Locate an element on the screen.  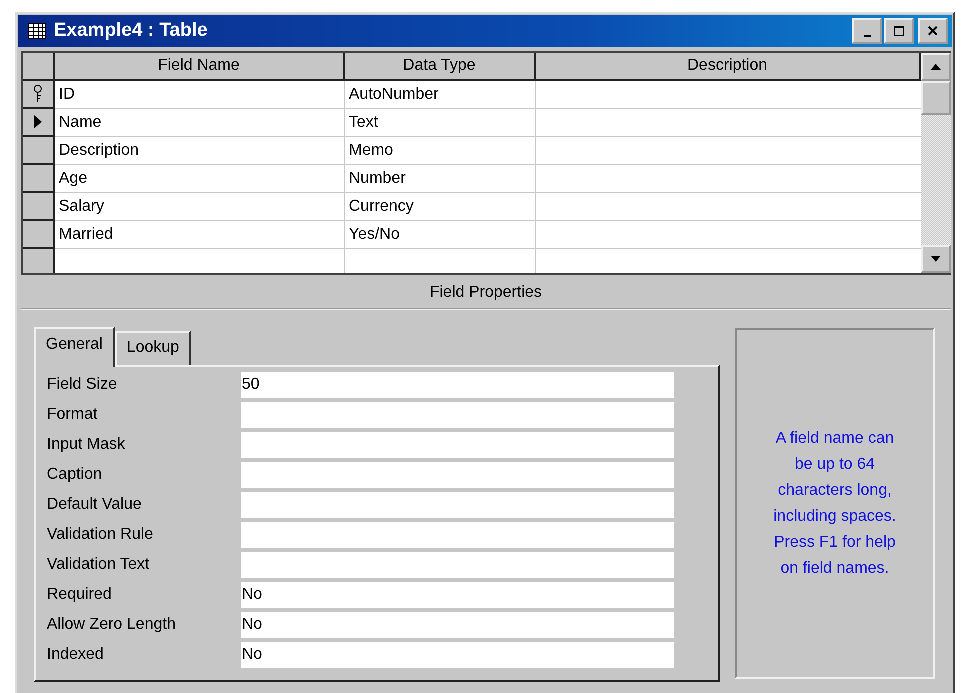
property-label: Field Size is located at coordinates (82, 385).